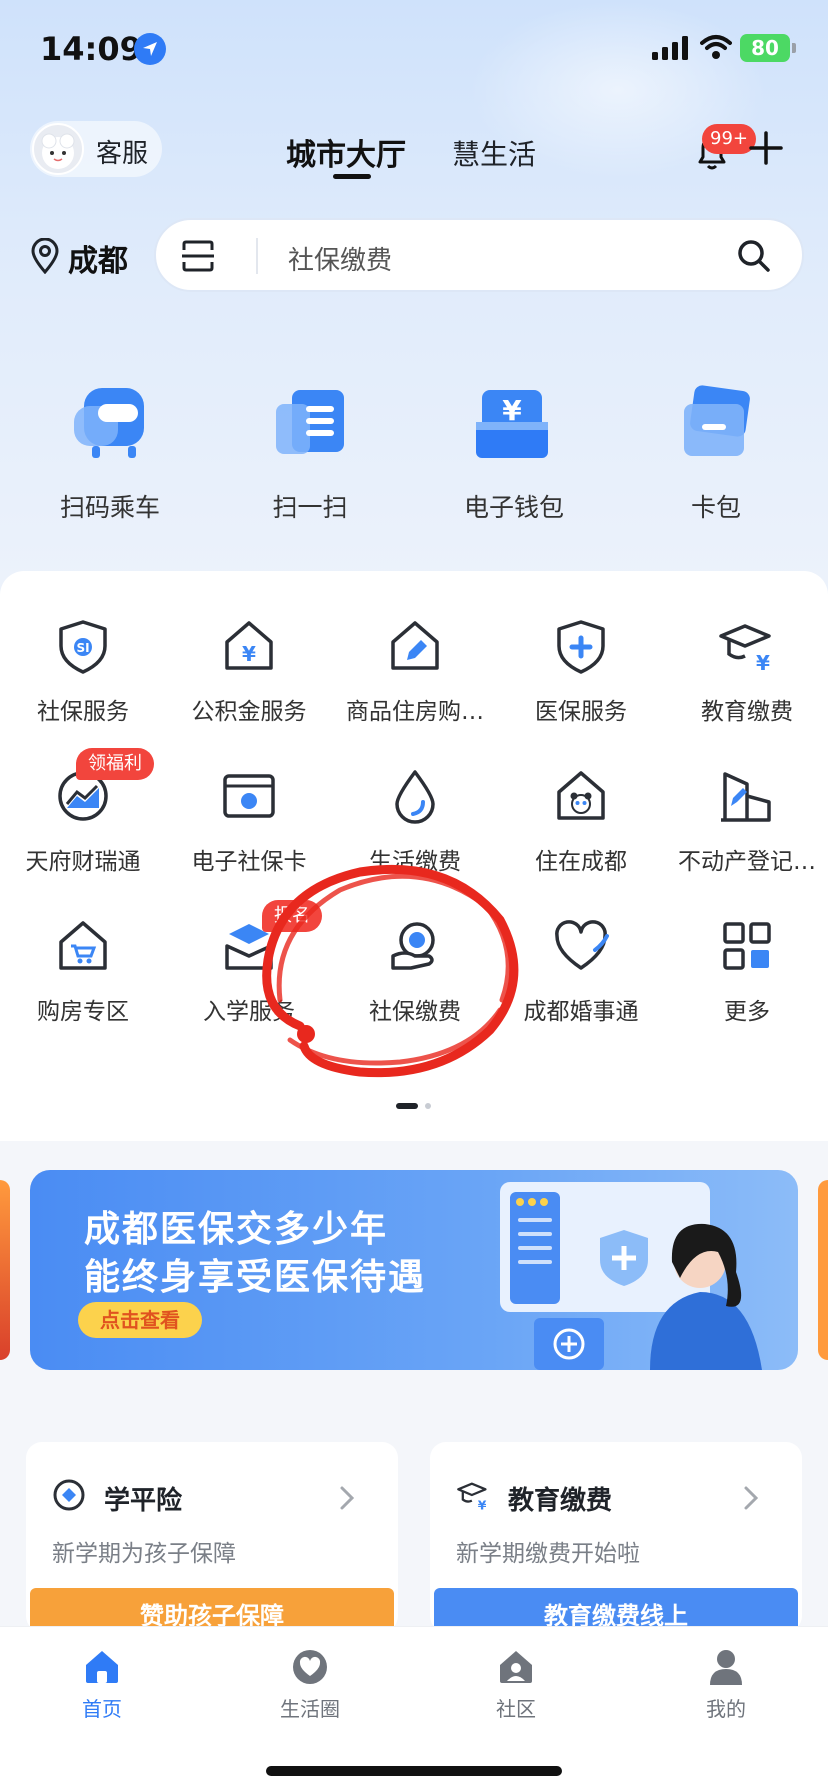  I want to click on search-bar: 社保缴费, so click(479, 255).